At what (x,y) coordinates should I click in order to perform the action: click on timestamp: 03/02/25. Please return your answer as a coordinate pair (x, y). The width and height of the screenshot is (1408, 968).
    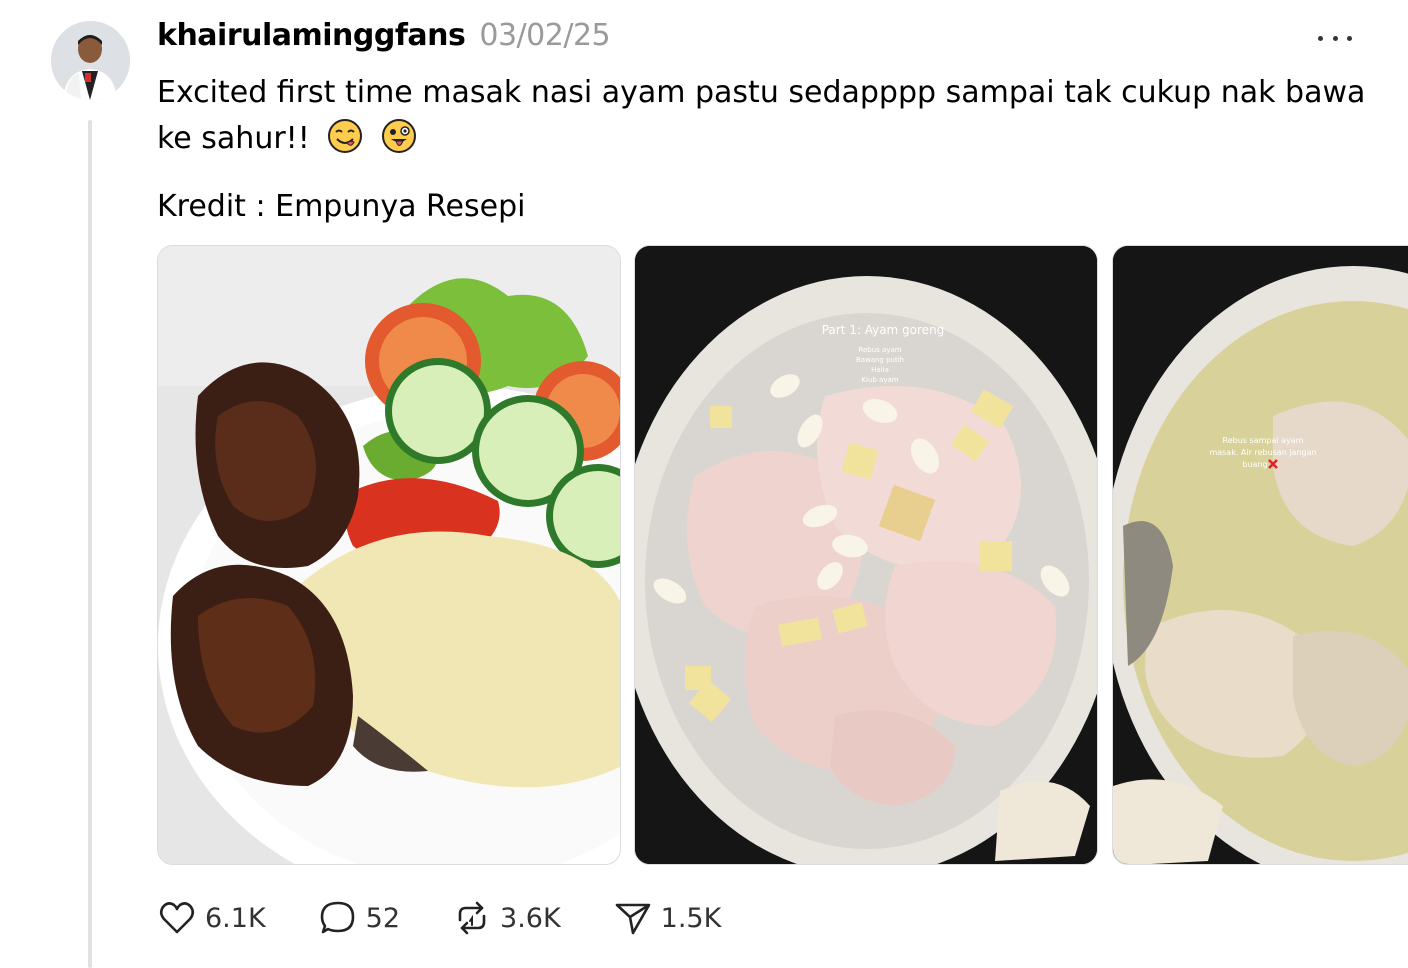
    Looking at the image, I should click on (544, 35).